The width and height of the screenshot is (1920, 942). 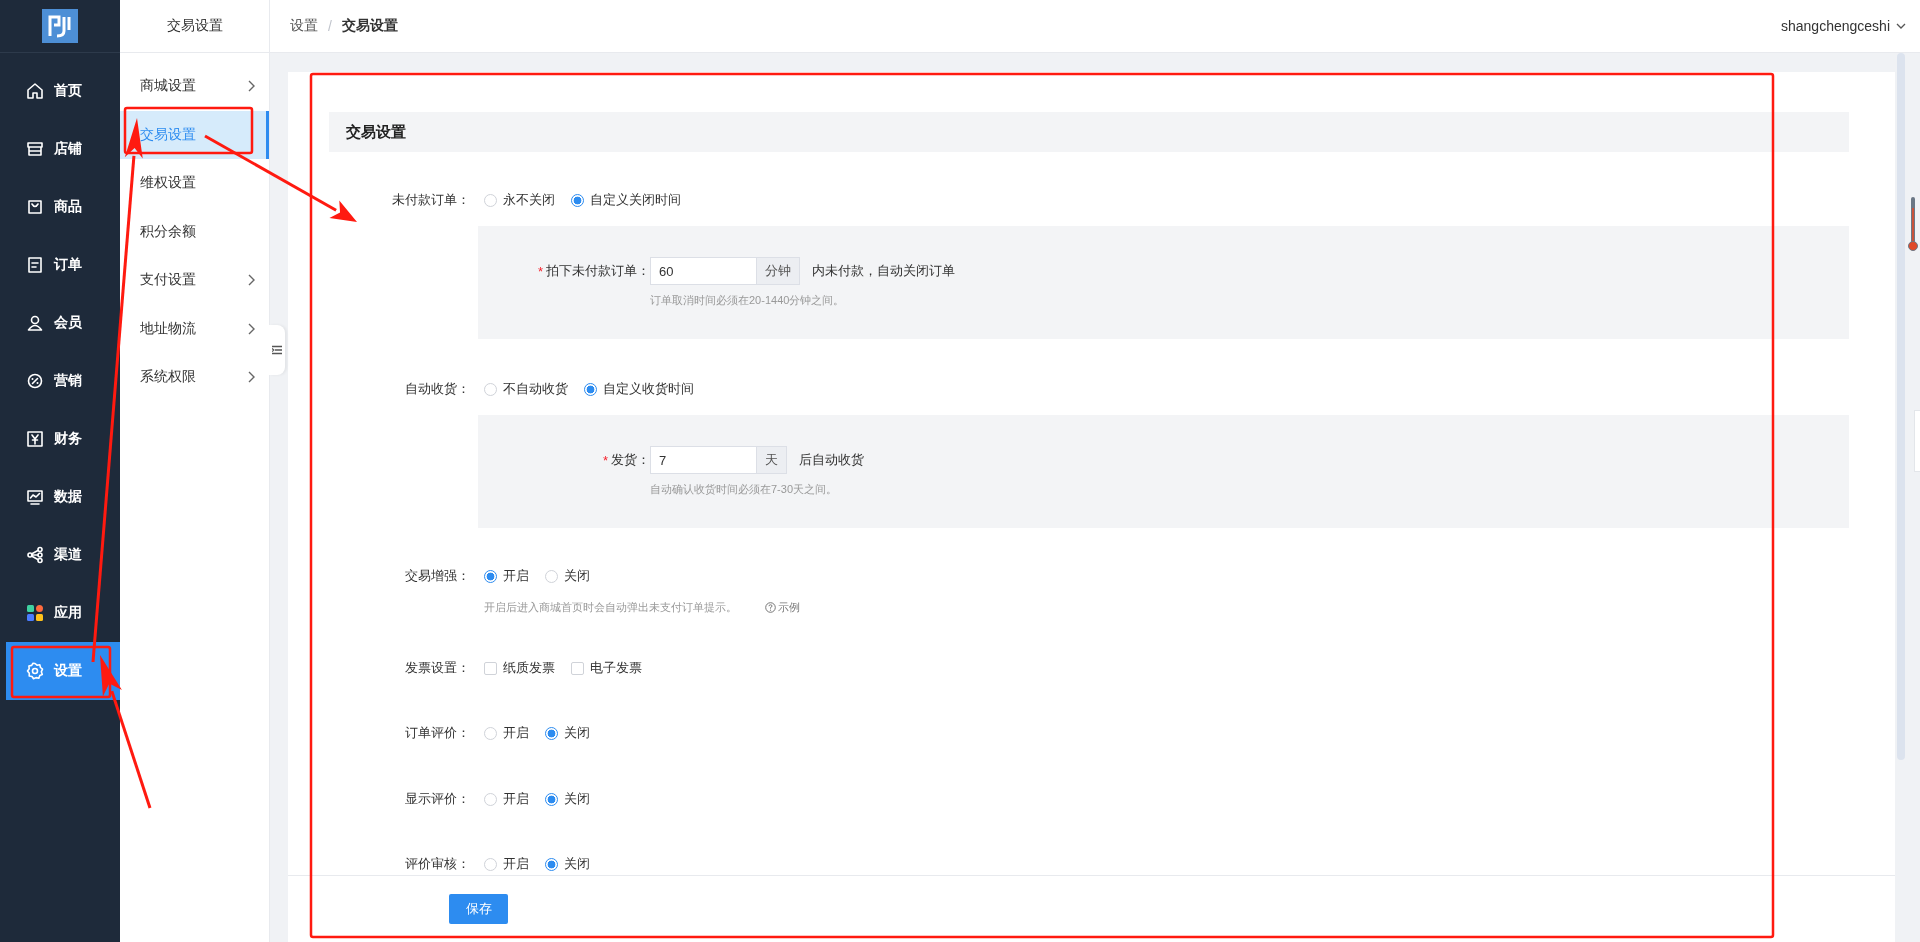 What do you see at coordinates (1843, 26) in the screenshot?
I see `user-menu: shangchengceshi` at bounding box center [1843, 26].